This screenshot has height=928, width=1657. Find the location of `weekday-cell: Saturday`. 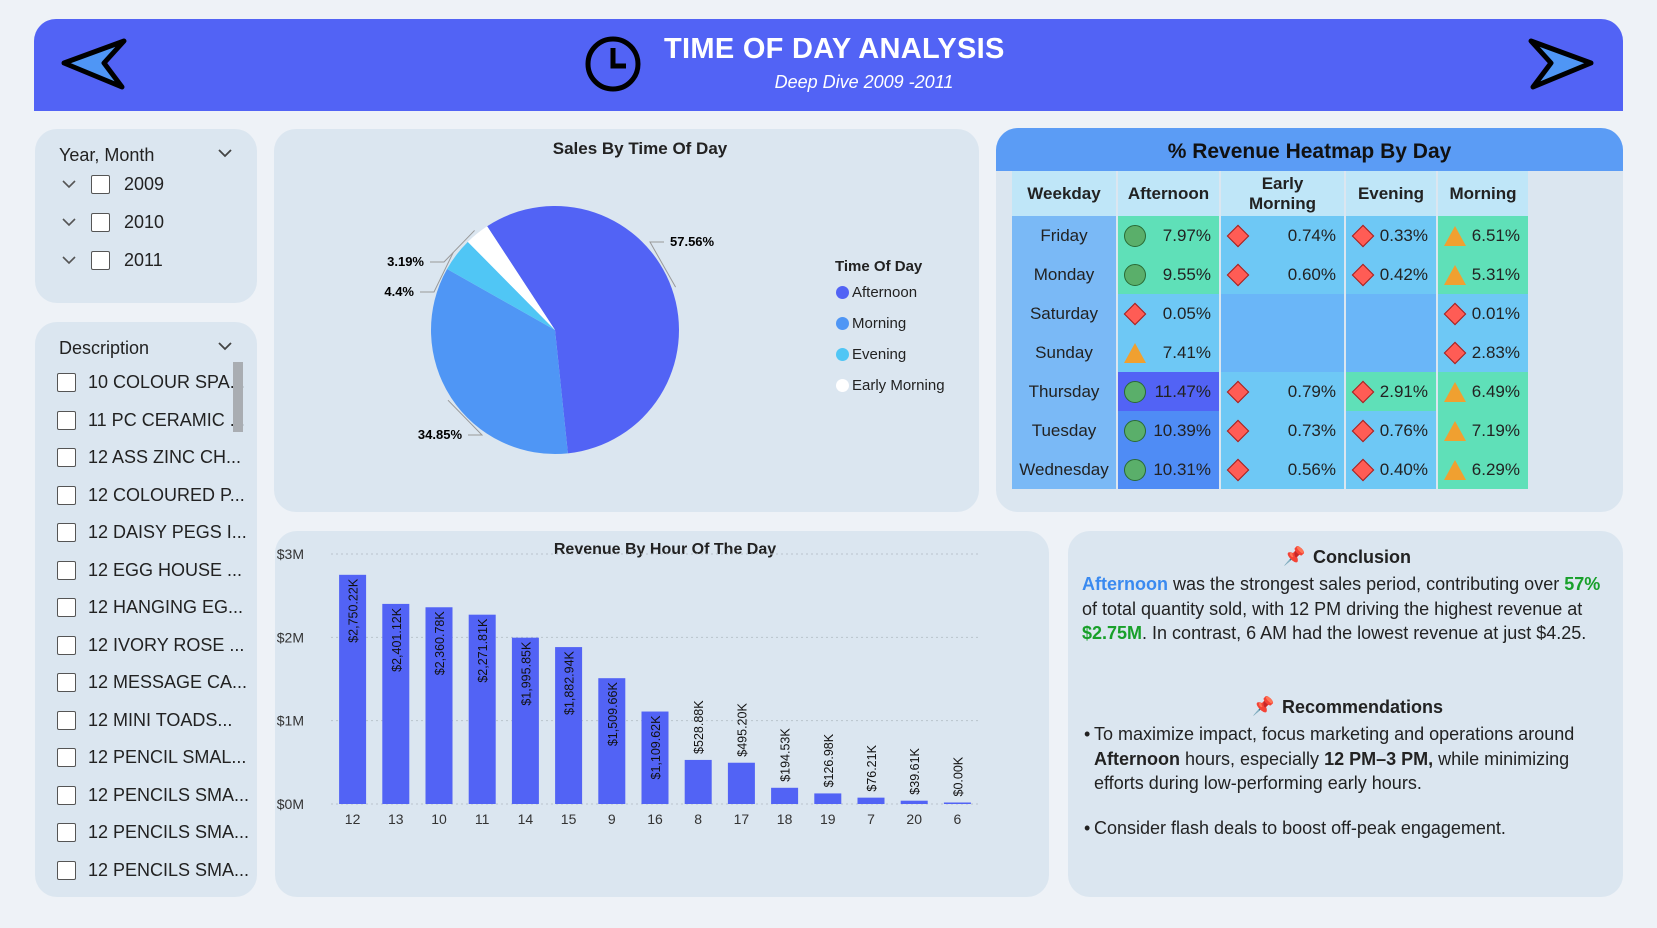

weekday-cell: Saturday is located at coordinates (1064, 313).